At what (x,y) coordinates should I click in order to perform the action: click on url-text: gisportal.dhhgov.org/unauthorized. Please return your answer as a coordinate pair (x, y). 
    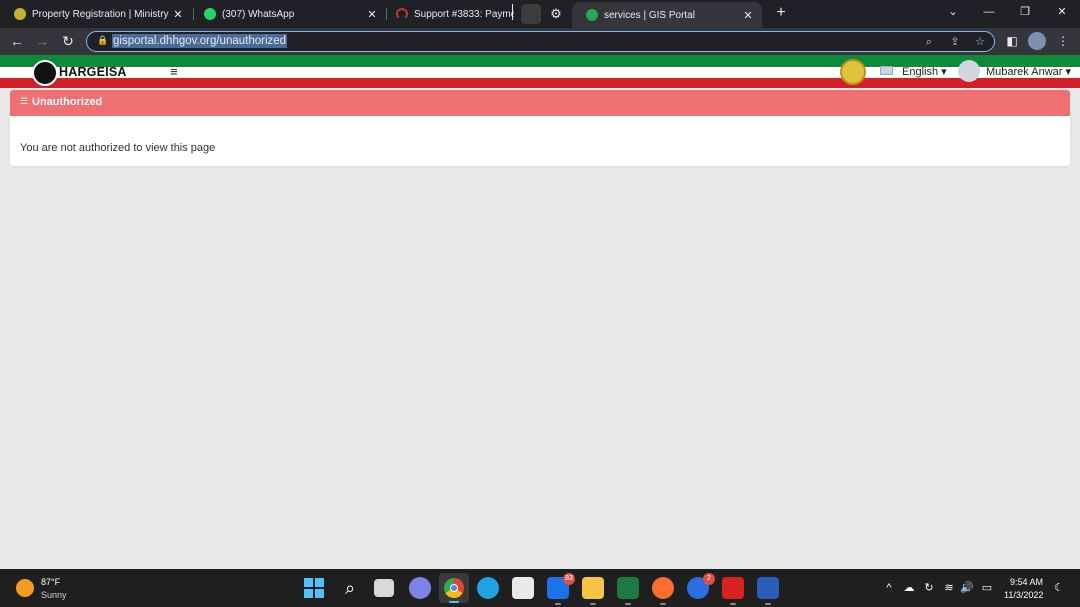
    Looking at the image, I should click on (200, 41).